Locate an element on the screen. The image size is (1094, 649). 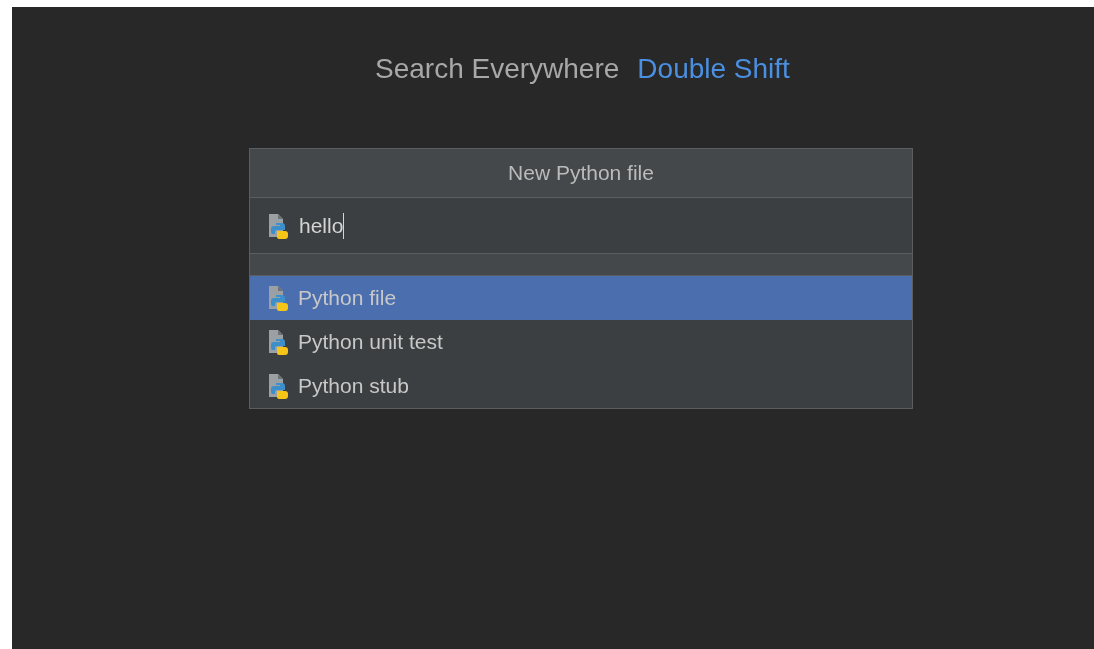
dialog-title: New Python file is located at coordinates (581, 173).